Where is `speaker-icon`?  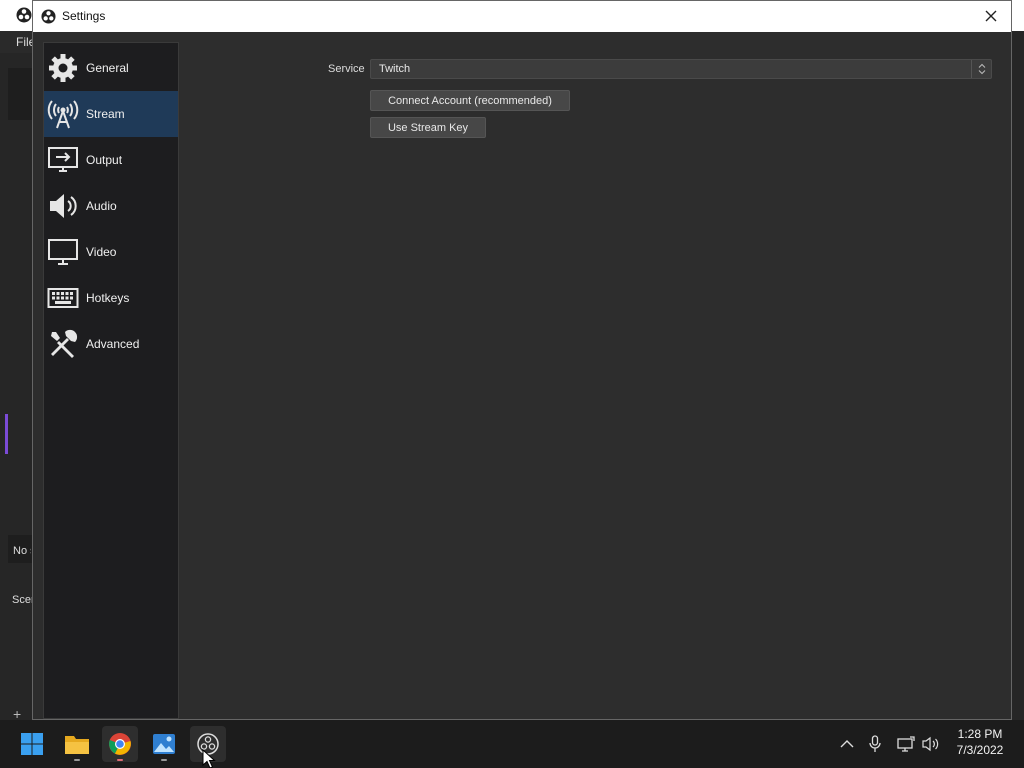
speaker-icon is located at coordinates (63, 206).